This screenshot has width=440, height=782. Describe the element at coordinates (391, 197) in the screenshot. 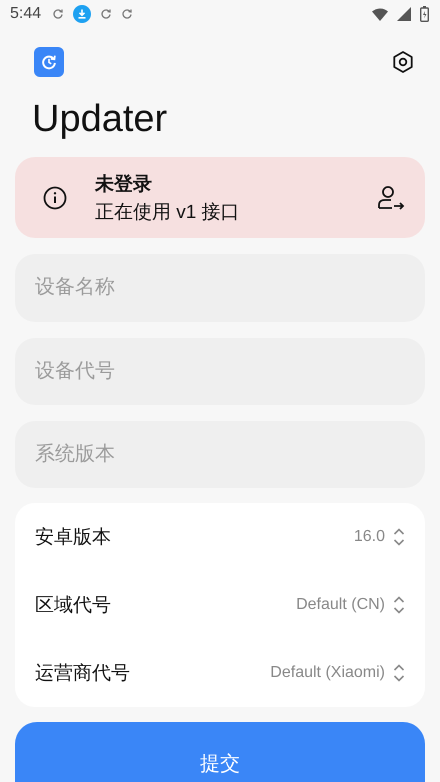

I see `user-arrow-icon` at that location.